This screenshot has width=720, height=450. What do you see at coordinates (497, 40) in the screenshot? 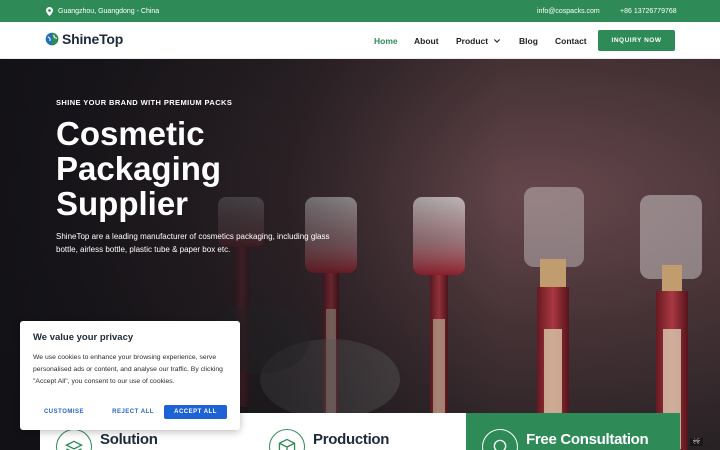
I see `chevron-down-icon` at bounding box center [497, 40].